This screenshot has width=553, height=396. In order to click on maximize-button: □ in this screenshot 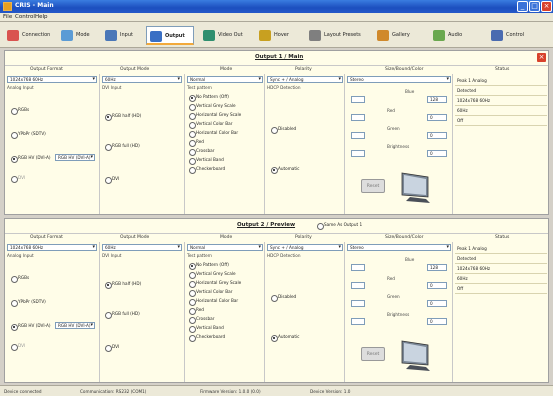, I will do `click(534, 6)`.